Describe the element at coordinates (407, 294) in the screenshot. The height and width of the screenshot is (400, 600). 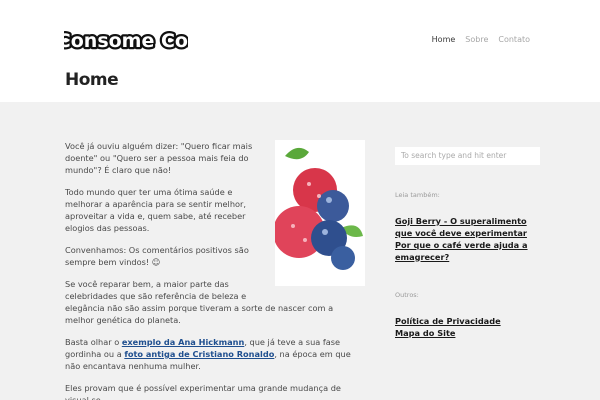
I see `others-label: Outros:` at that location.